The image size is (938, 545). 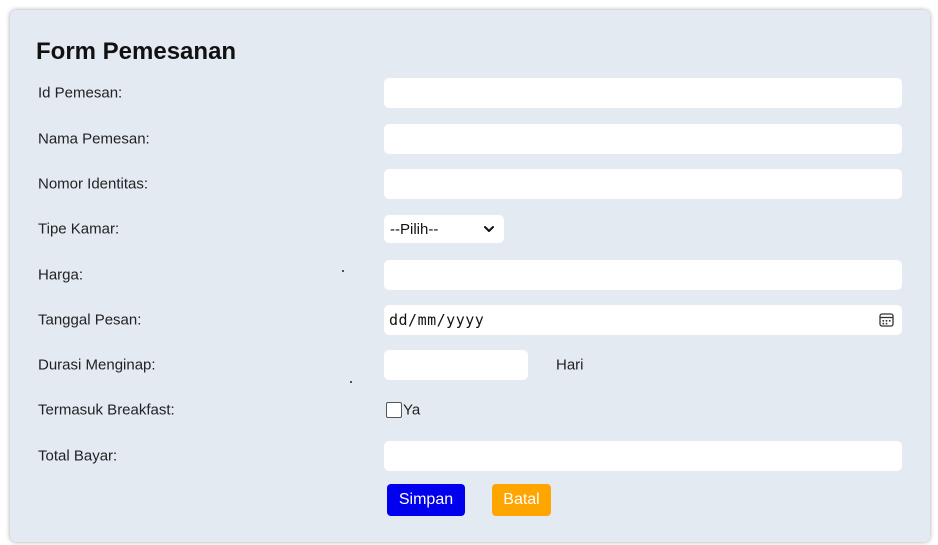 I want to click on save-button: Simpan, so click(x=426, y=500).